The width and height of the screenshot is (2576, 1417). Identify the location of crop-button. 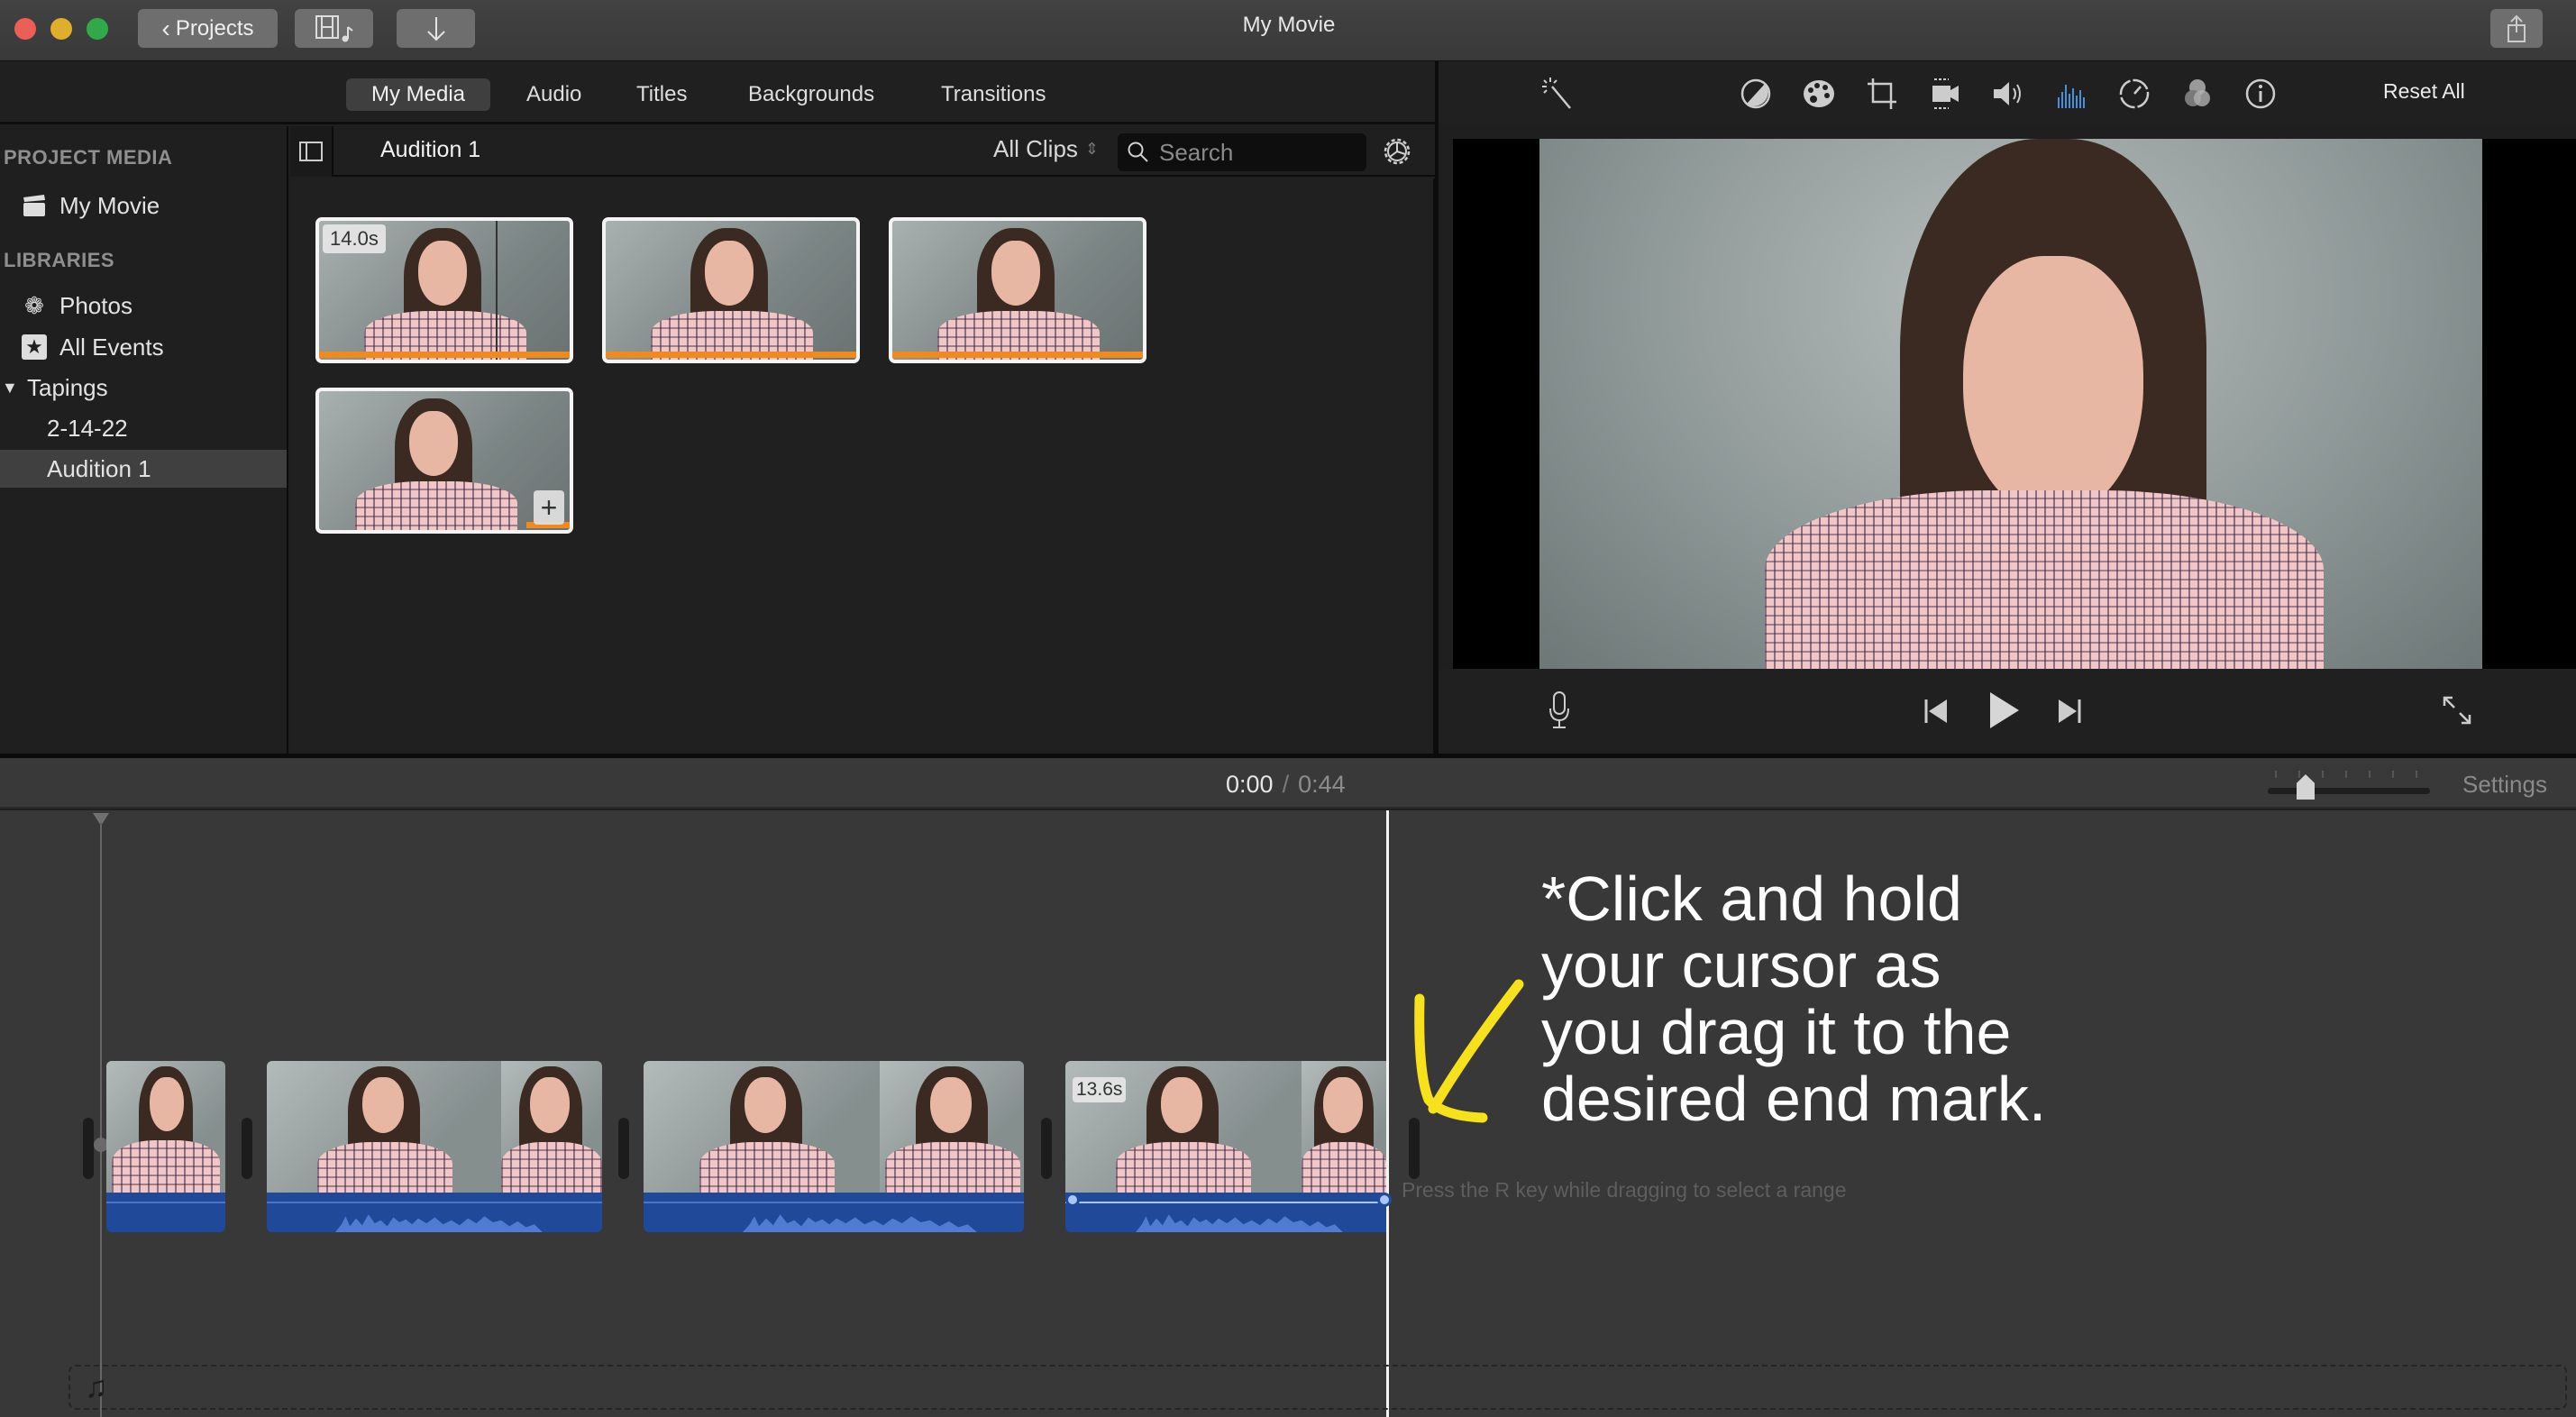
(1882, 94).